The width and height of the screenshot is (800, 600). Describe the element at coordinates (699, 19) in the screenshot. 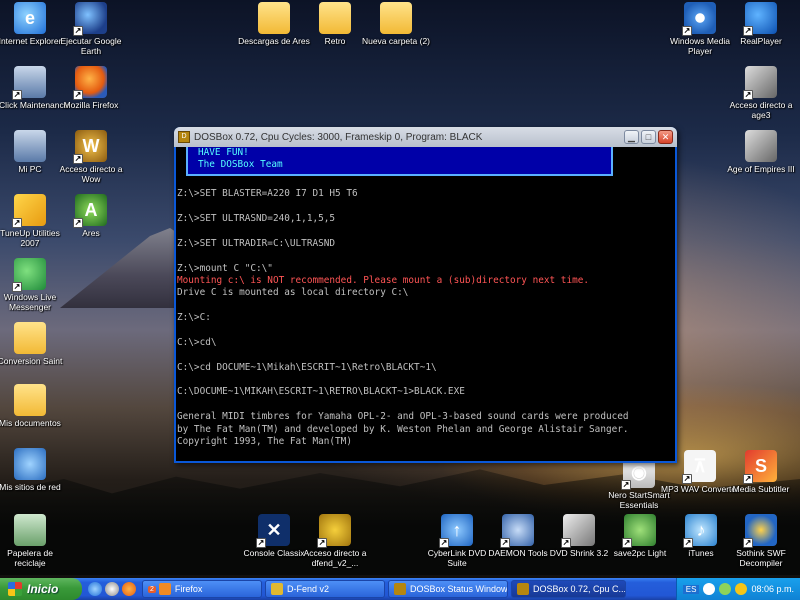

I see `media-player-icon: ↗` at that location.